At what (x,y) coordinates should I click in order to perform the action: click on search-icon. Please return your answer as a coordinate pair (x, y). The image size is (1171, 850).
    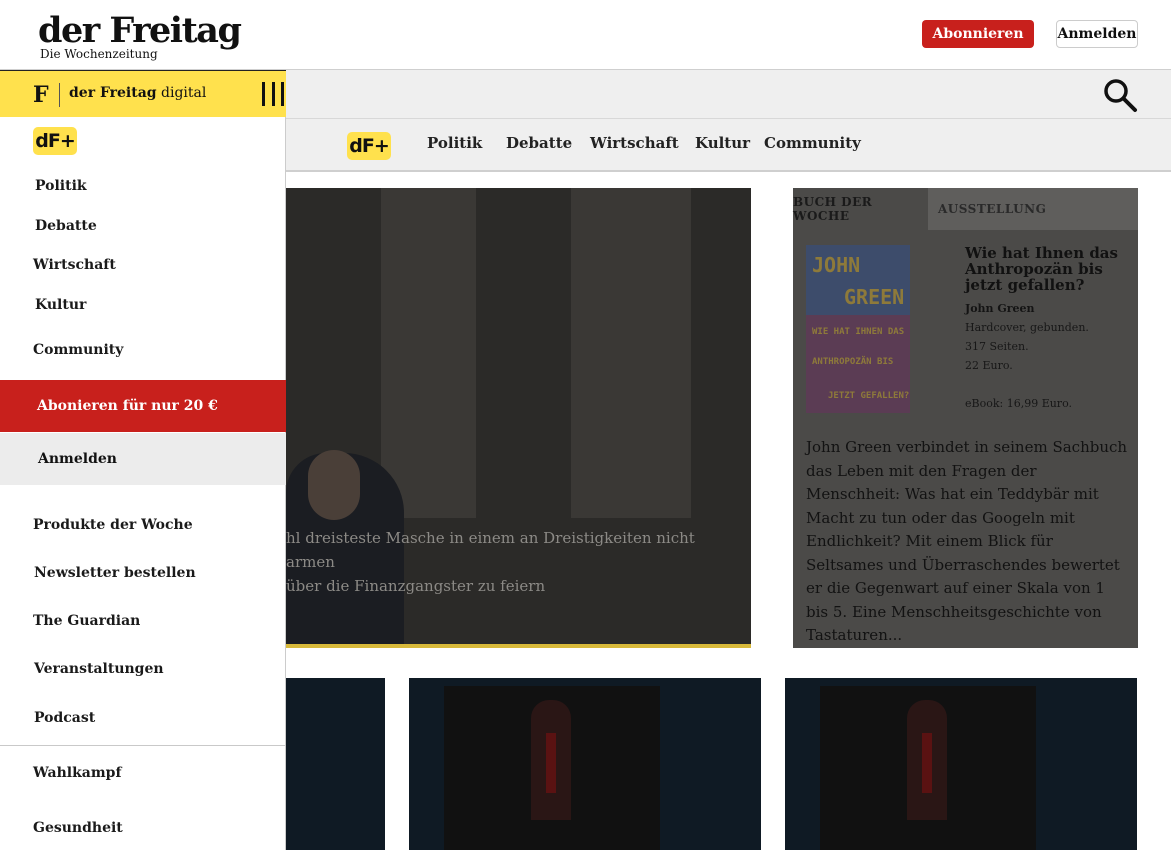
    Looking at the image, I should click on (1120, 95).